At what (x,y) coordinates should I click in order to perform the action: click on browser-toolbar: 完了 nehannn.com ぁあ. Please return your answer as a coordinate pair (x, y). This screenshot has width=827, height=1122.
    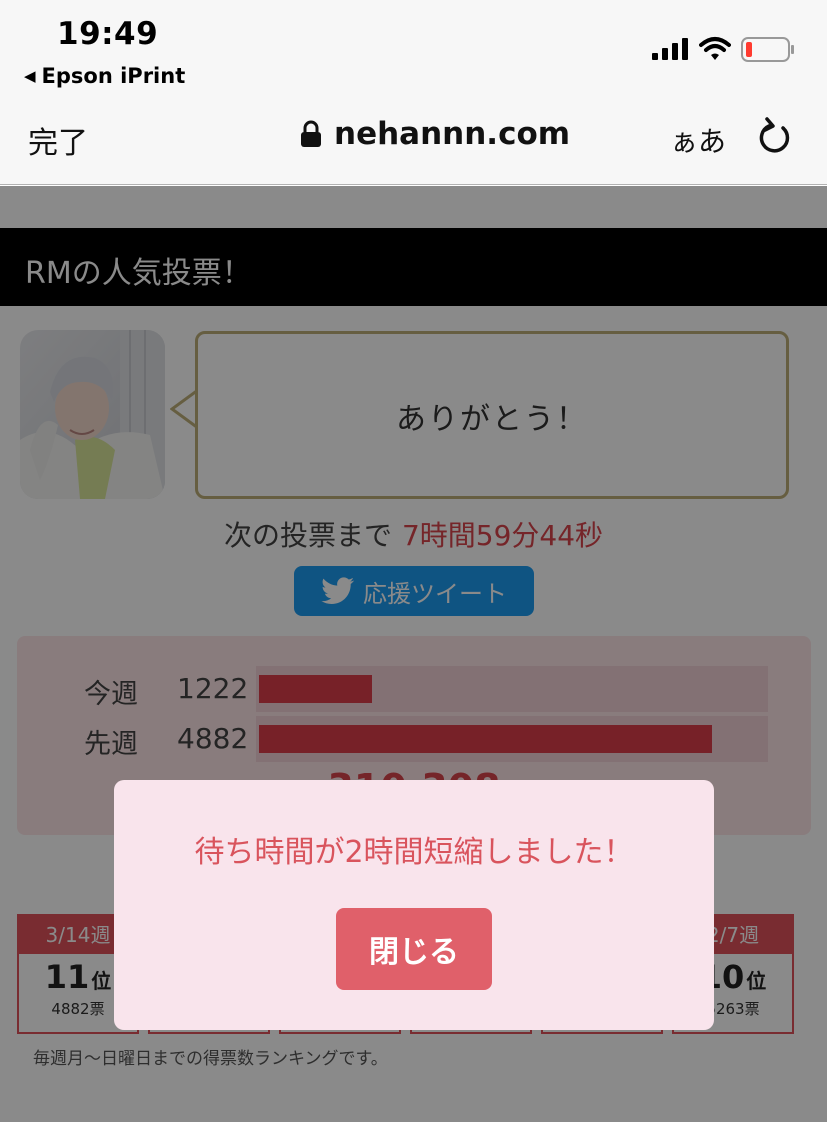
    Looking at the image, I should click on (413, 142).